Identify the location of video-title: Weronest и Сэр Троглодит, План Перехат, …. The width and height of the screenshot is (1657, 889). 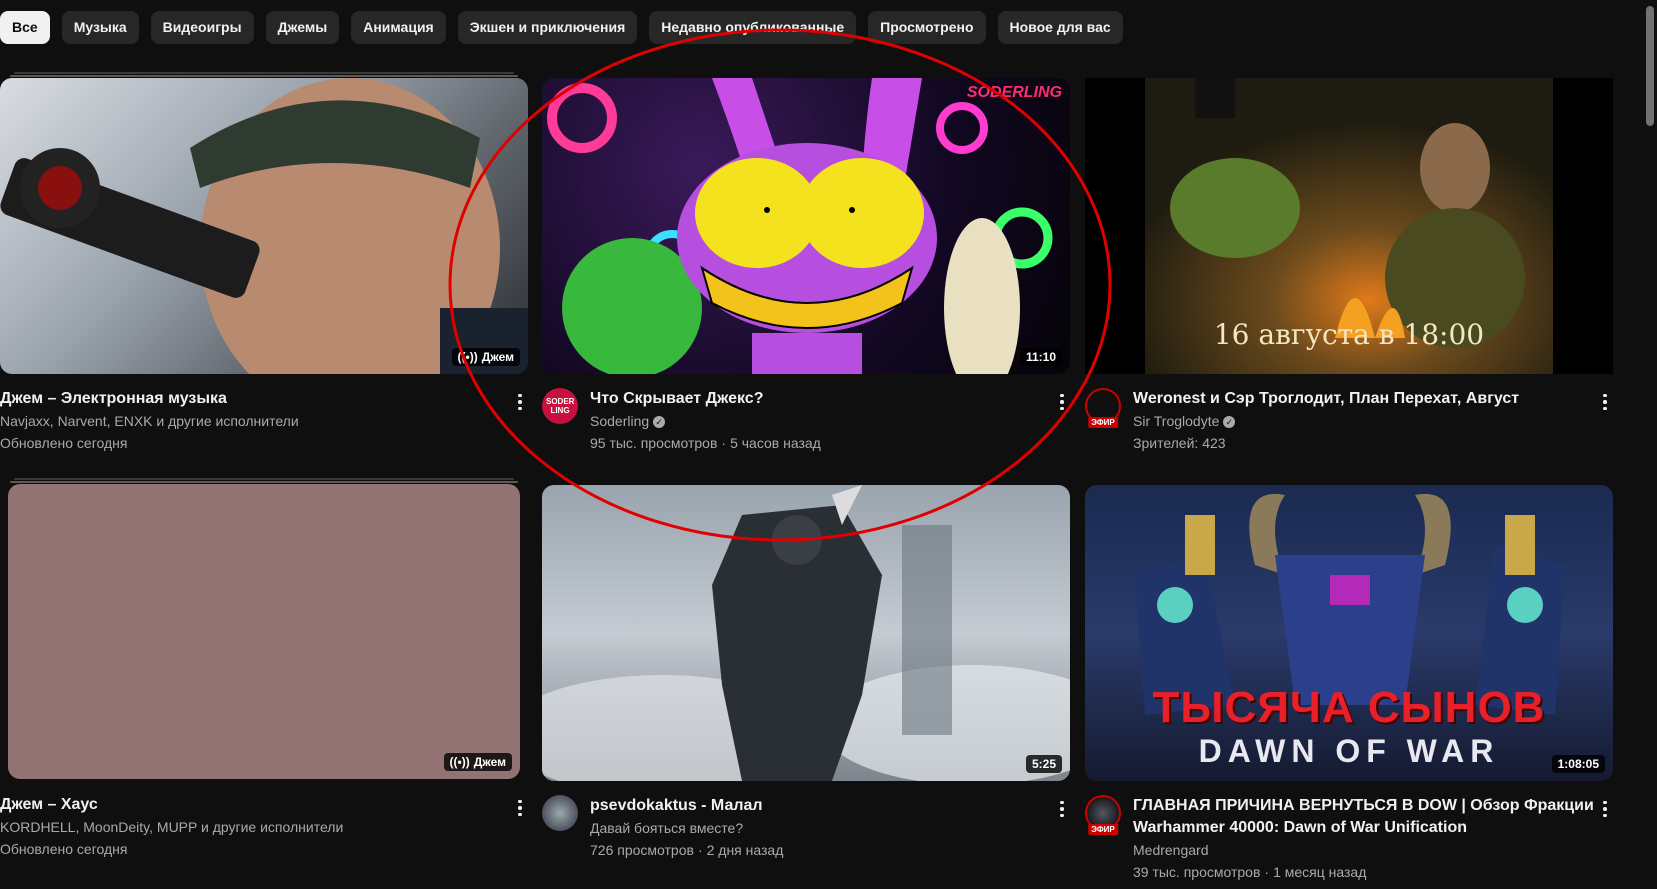
(1326, 399).